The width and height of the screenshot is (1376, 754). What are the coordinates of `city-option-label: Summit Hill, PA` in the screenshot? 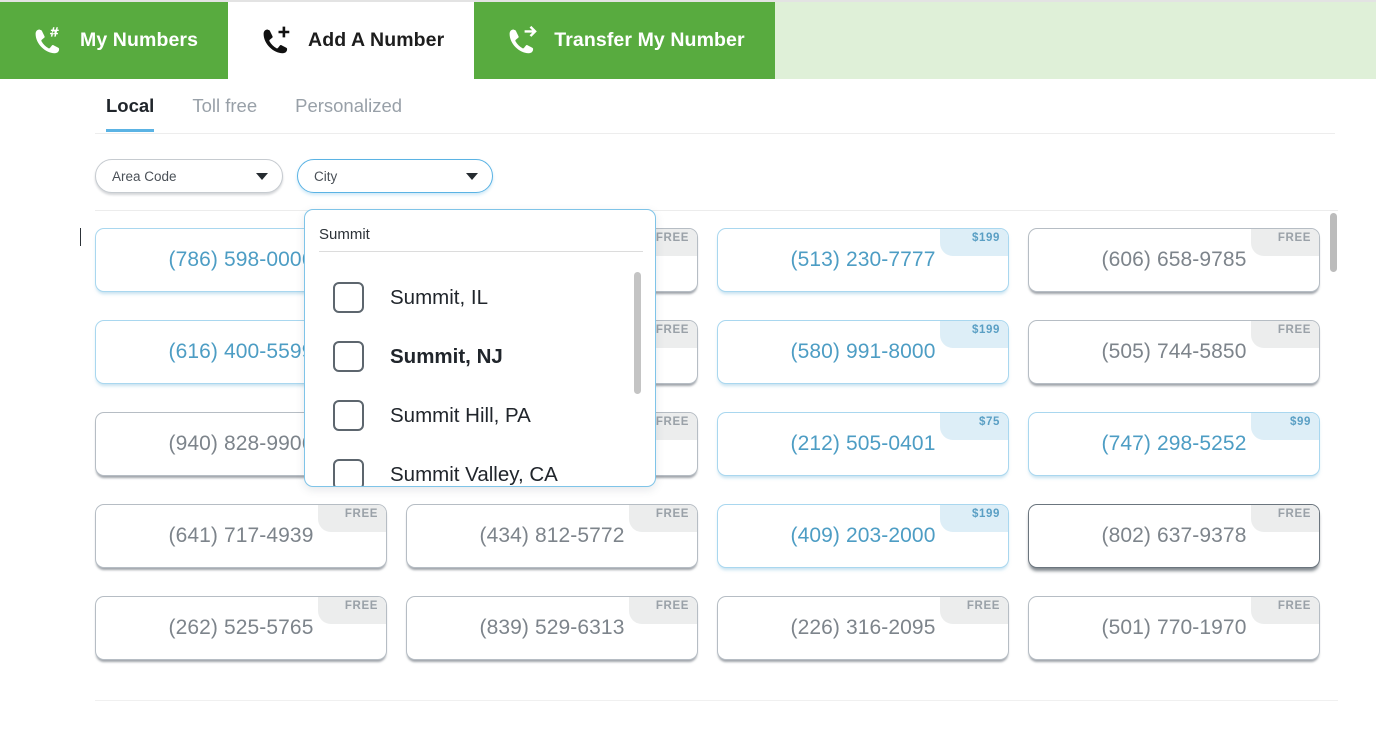 It's located at (460, 415).